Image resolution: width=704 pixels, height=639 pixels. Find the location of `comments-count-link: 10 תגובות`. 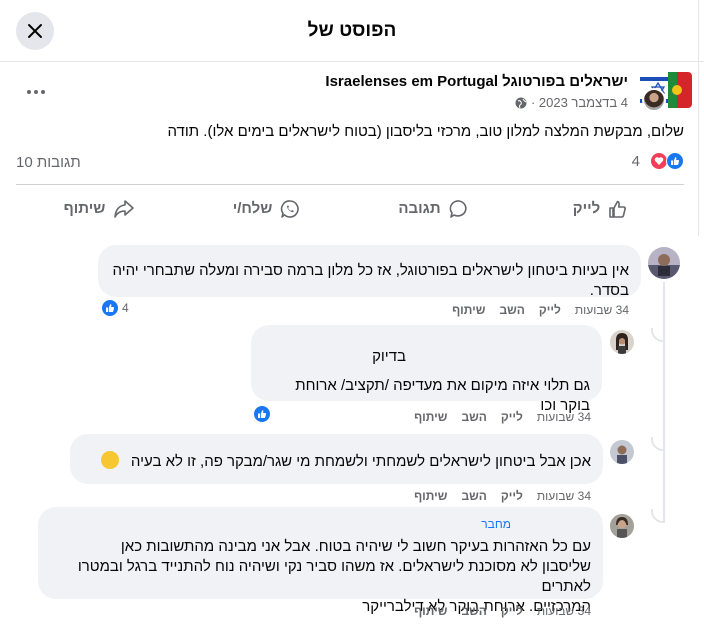

comments-count-link: 10 תגובות is located at coordinates (48, 162).